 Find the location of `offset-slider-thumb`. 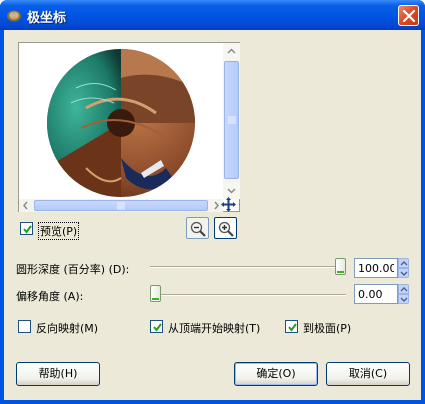

offset-slider-thumb is located at coordinates (155, 293).